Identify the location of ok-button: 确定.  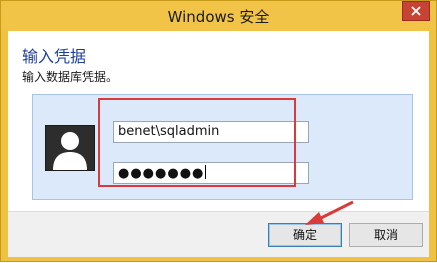
(305, 235).